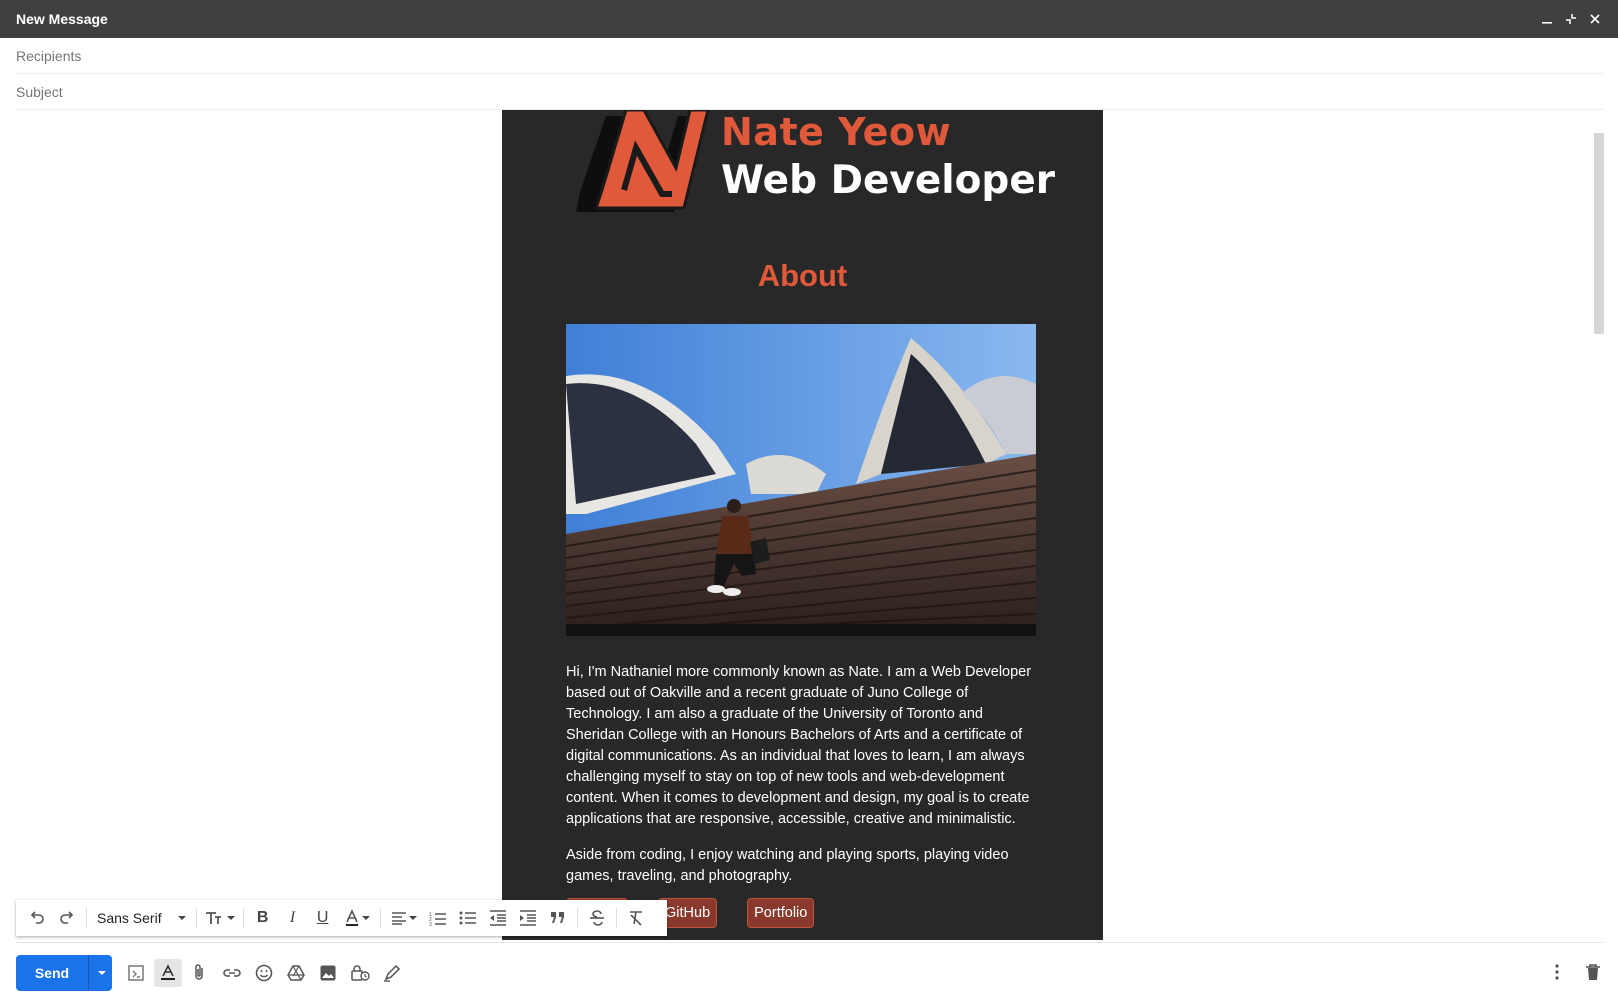  What do you see at coordinates (404, 918) in the screenshot?
I see `align-icon` at bounding box center [404, 918].